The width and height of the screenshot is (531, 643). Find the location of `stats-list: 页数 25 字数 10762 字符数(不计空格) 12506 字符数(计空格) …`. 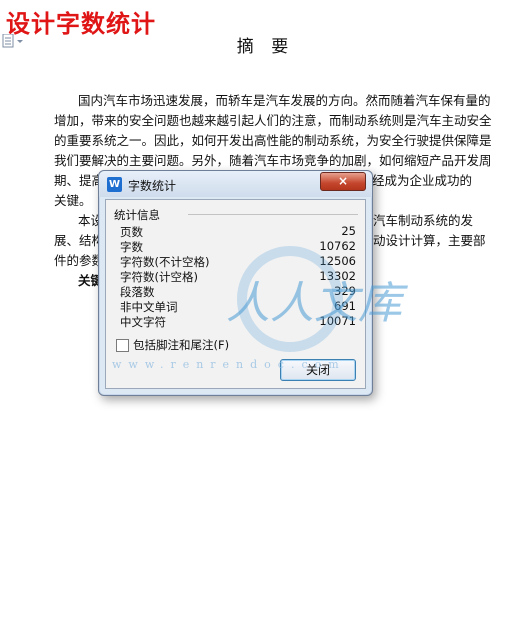

stats-list: 页数 25 字数 10762 字符数(不计空格) 12506 字符数(计空格) … is located at coordinates (238, 276).